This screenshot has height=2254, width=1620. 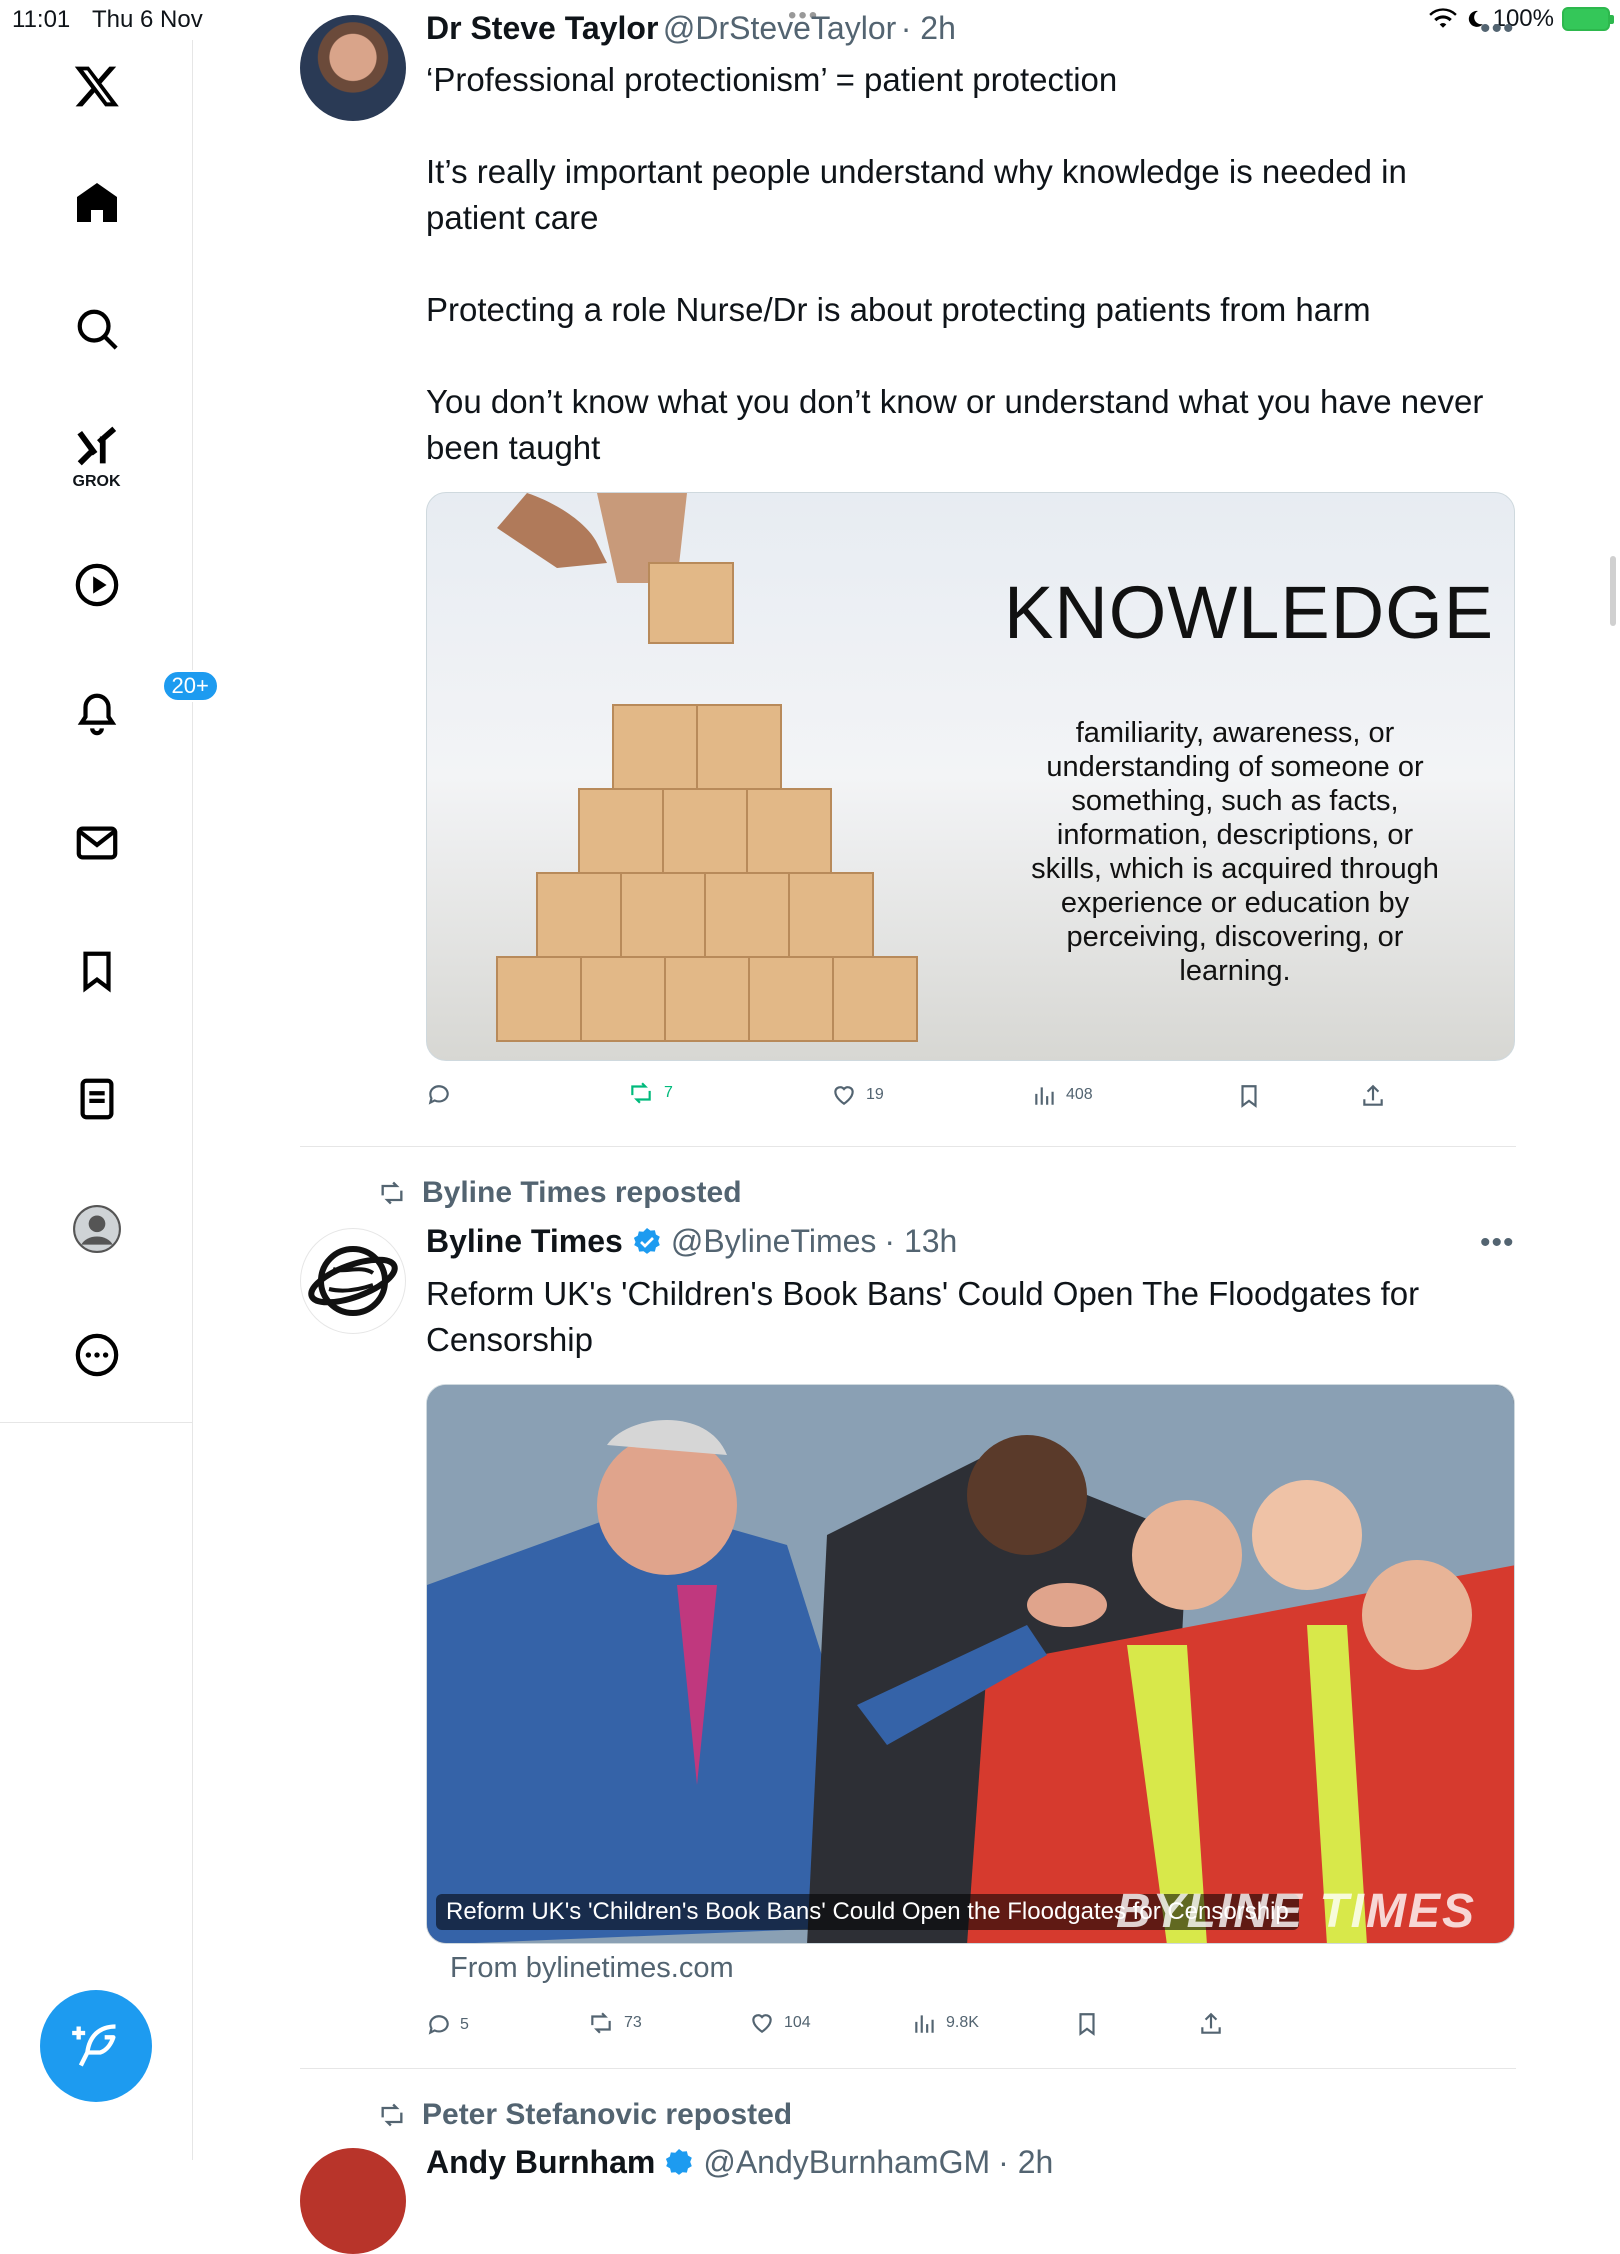 I want to click on repost-indicator: Peter Stefanovic reposted, so click(x=584, y=2115).